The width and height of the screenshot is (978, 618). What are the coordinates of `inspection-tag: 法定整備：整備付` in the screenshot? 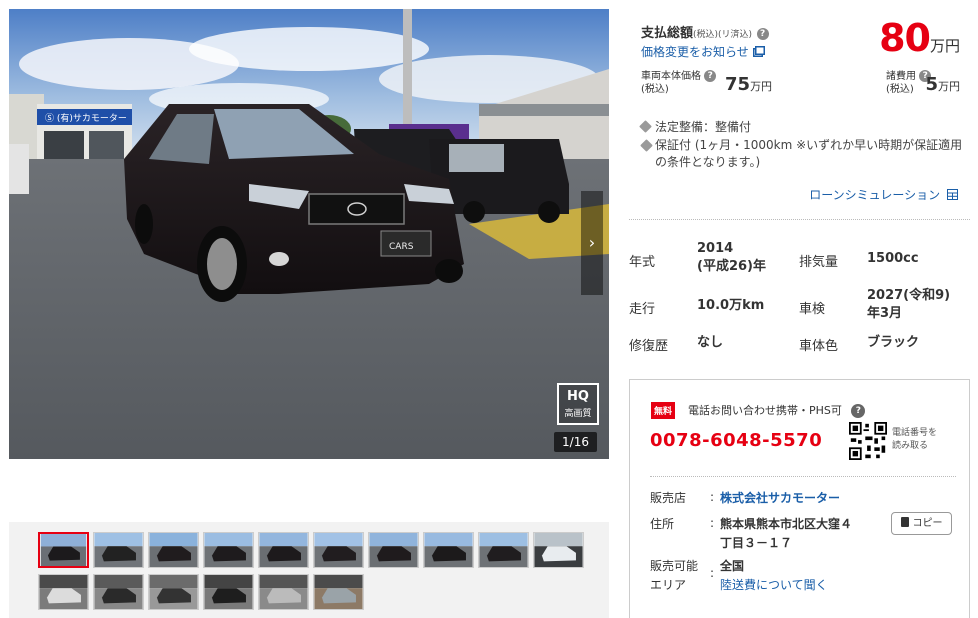 It's located at (695, 127).